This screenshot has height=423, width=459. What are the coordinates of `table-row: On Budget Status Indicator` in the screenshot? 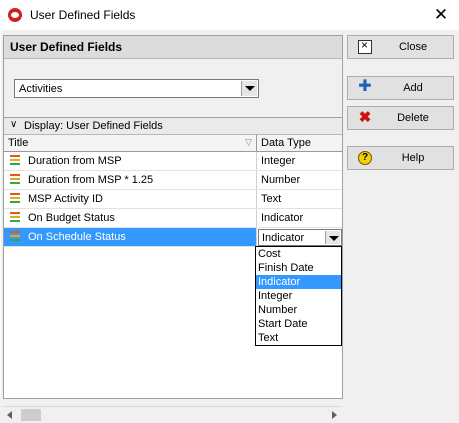 It's located at (173, 218).